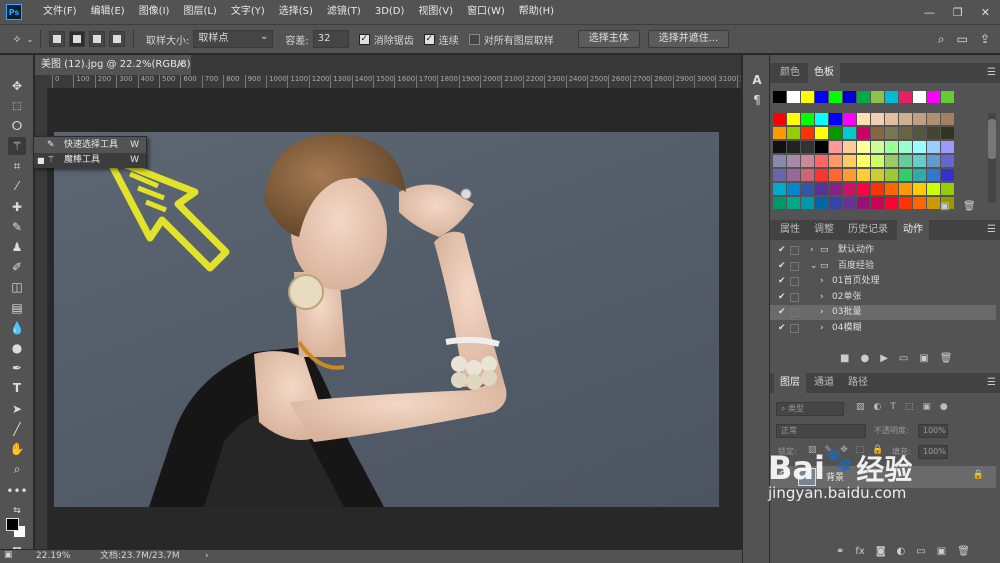 The image size is (1000, 563). What do you see at coordinates (790, 383) in the screenshot?
I see `tab-layers: 图层` at bounding box center [790, 383].